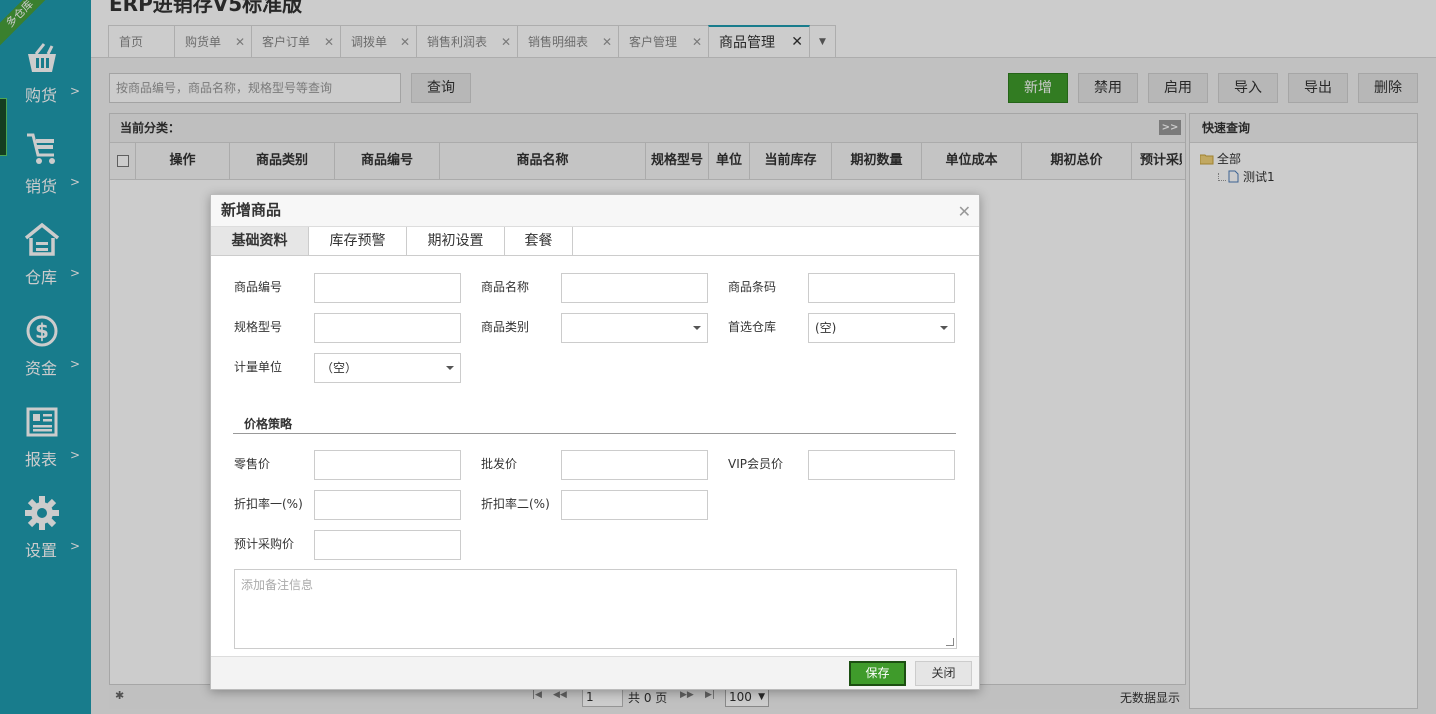  I want to click on discount2-input, so click(634, 505).